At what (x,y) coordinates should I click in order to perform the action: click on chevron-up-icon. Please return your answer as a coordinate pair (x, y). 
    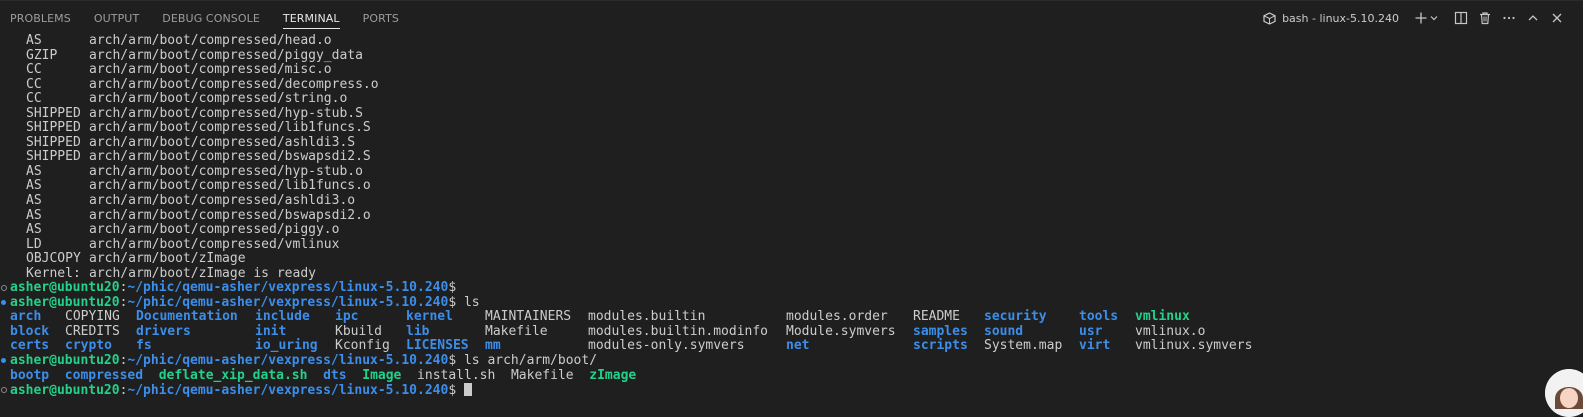
    Looking at the image, I should click on (1533, 18).